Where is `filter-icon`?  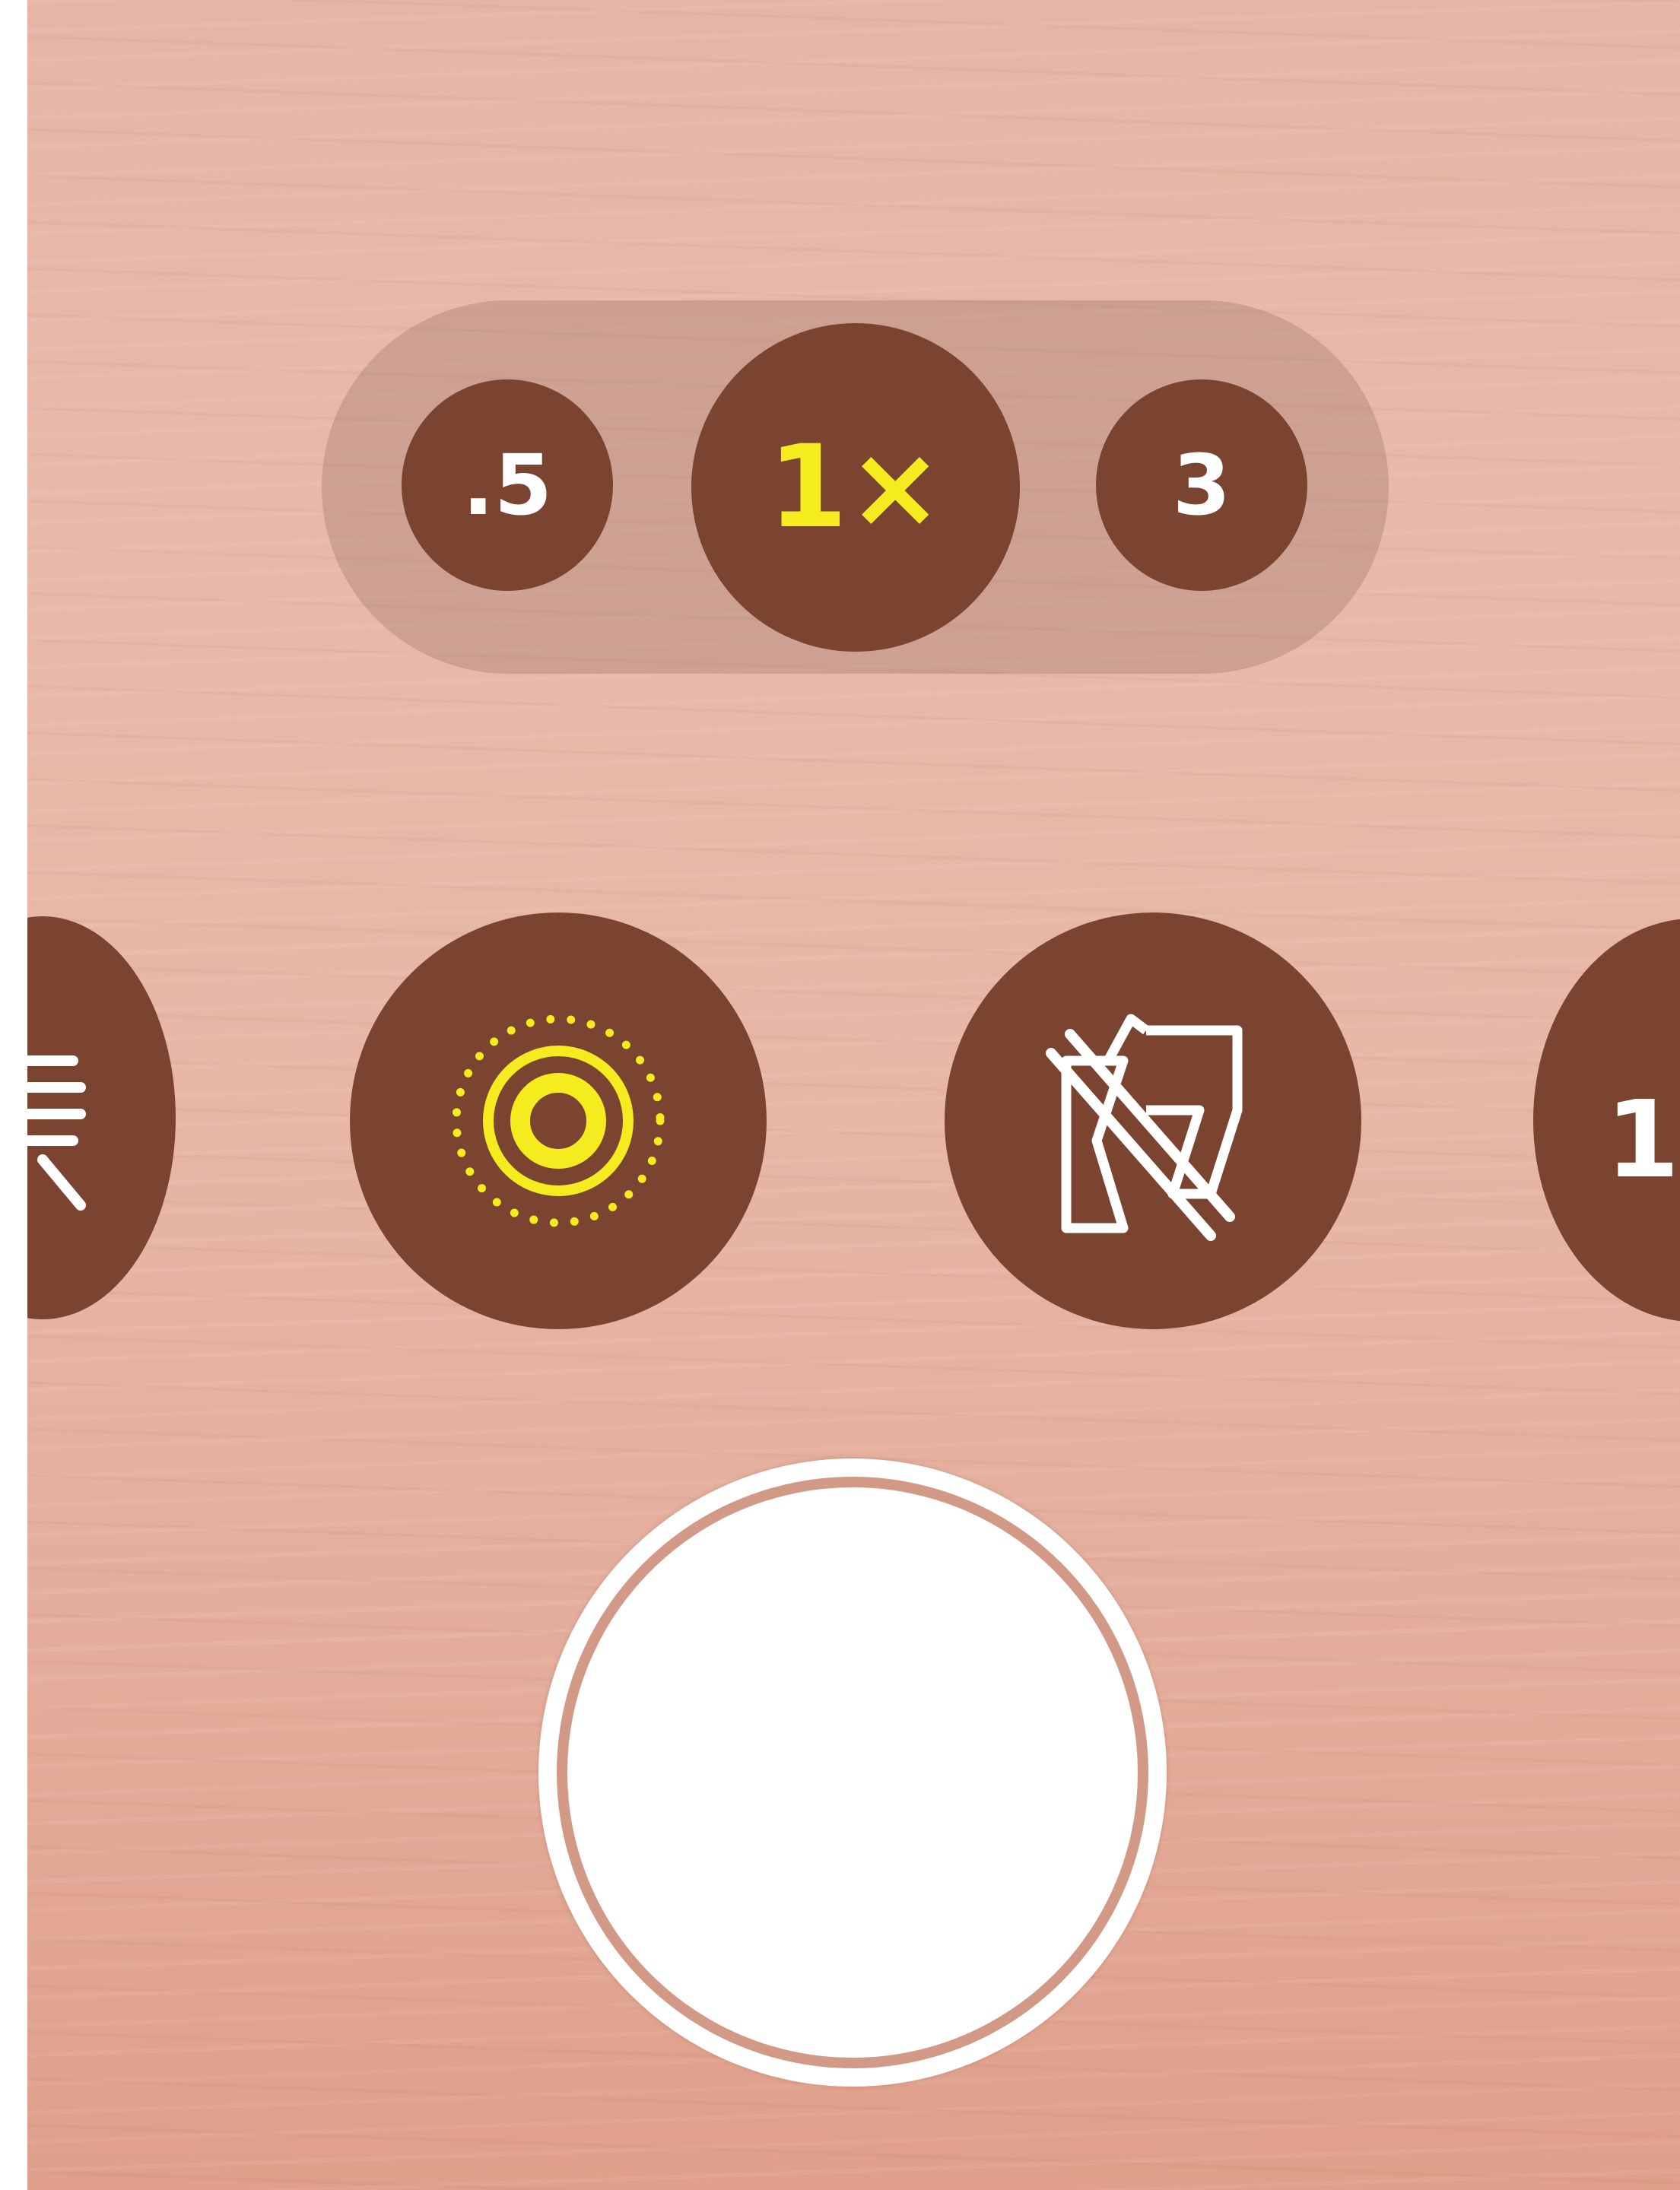
filter-icon is located at coordinates (56, 1133).